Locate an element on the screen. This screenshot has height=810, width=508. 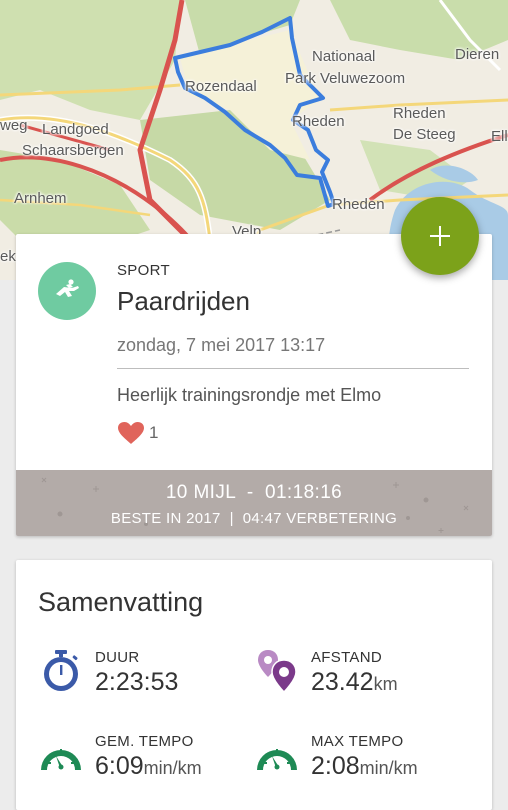
stat-distance: AFSTAND 23.42km is located at coordinates (359, 678).